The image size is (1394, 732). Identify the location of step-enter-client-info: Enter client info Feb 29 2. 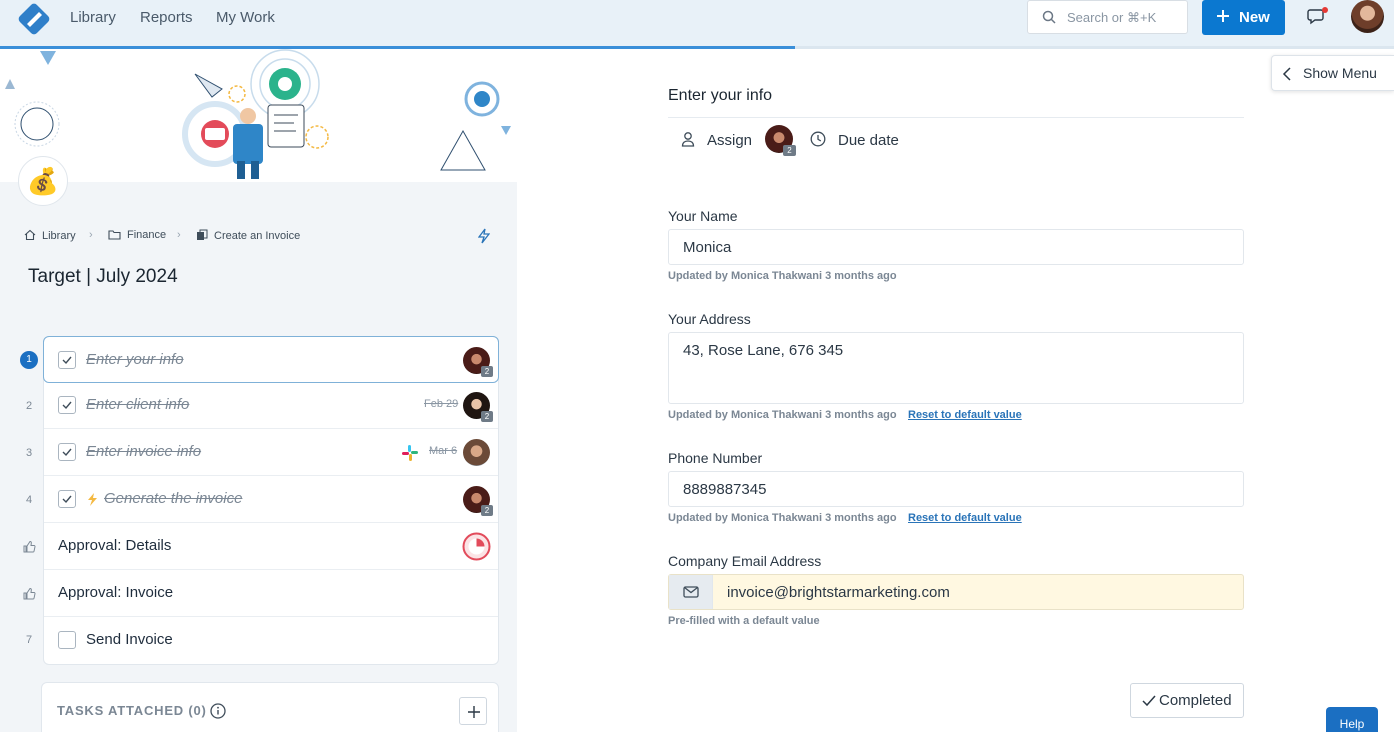
(271, 405).